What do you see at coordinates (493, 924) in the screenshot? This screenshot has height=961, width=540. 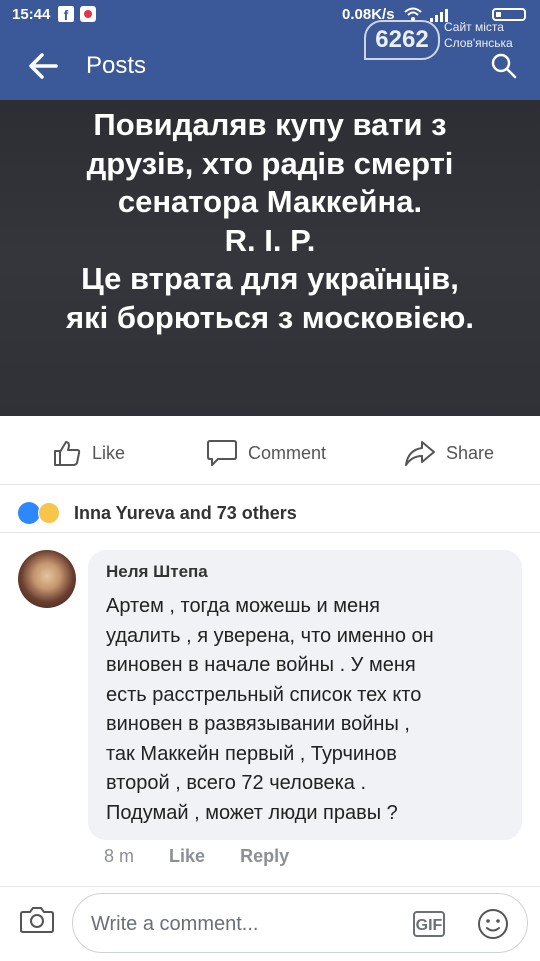 I see `emoji-icon` at bounding box center [493, 924].